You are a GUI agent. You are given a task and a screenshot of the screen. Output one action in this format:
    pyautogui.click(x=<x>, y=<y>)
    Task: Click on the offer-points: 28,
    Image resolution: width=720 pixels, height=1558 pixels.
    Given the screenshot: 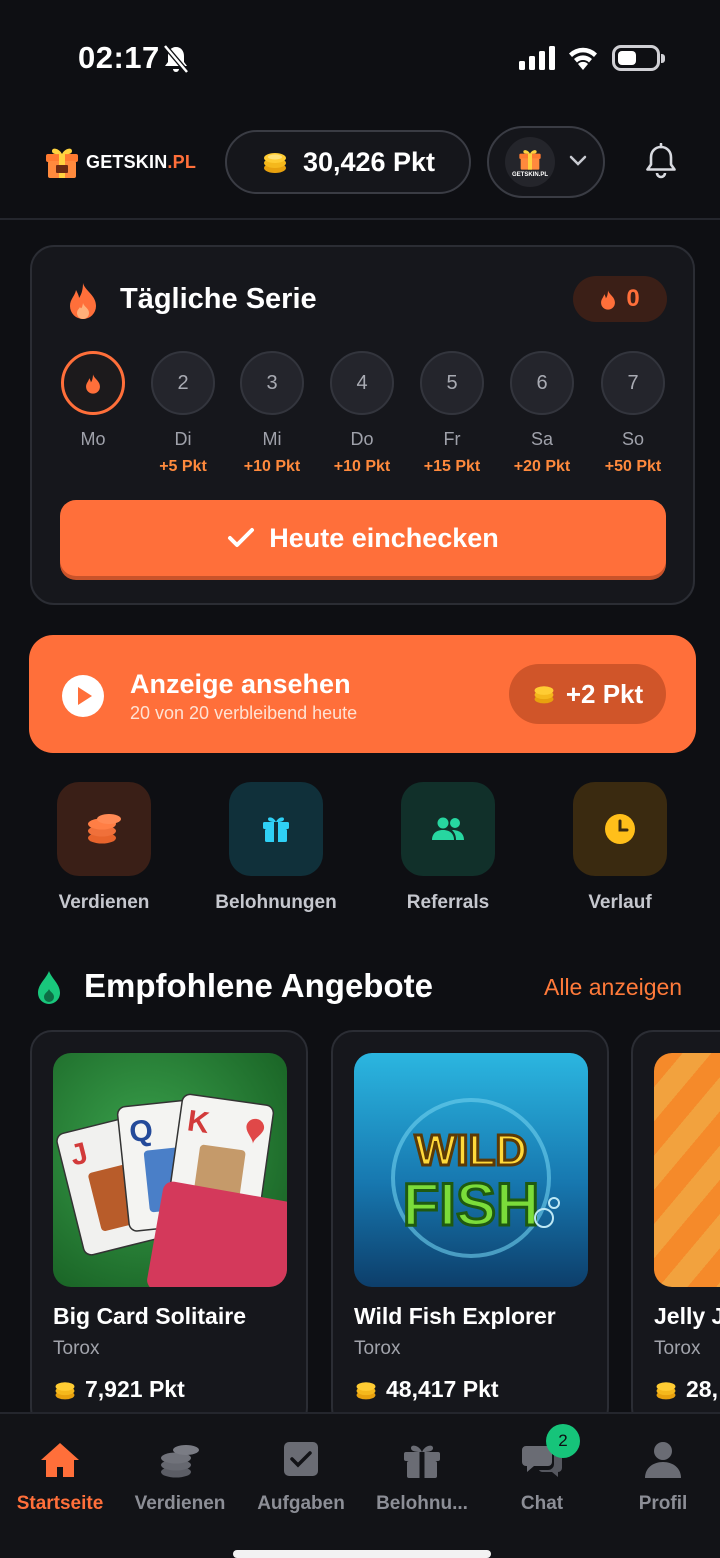 What is the action you would take?
    pyautogui.click(x=686, y=1389)
    